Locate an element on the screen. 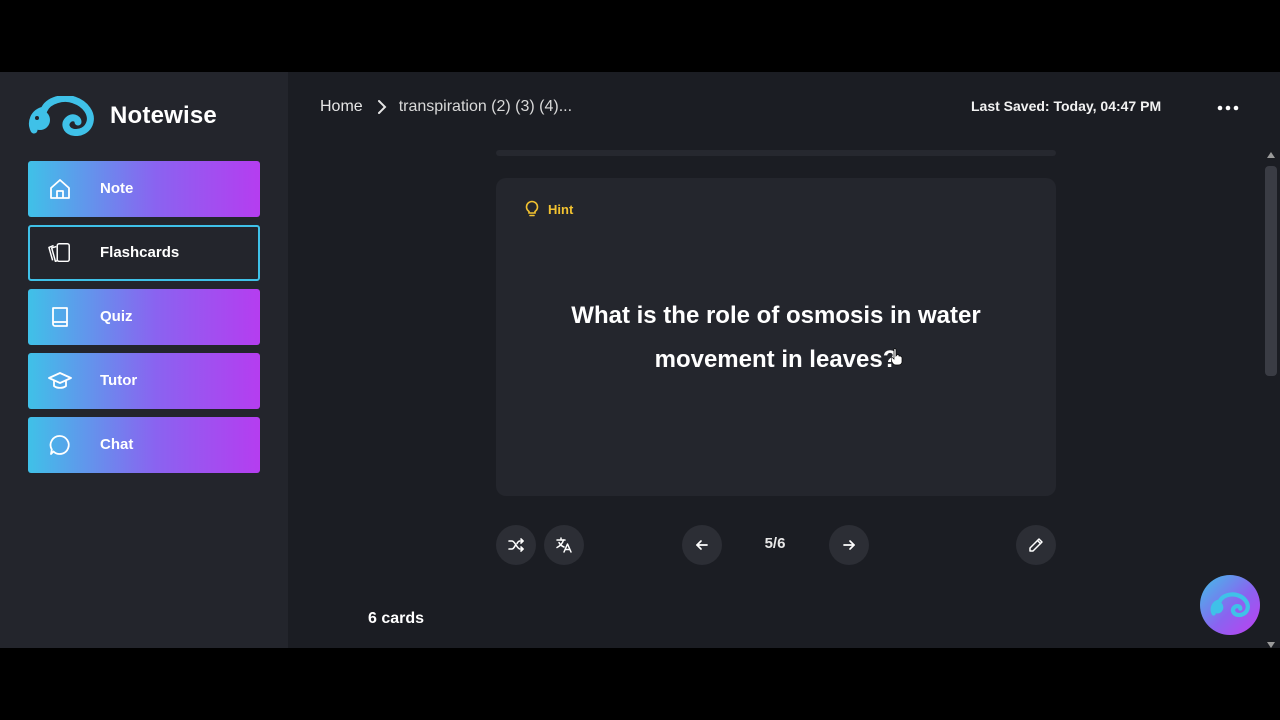 This screenshot has width=1280, height=720. chat-bubble-icon is located at coordinates (59, 445).